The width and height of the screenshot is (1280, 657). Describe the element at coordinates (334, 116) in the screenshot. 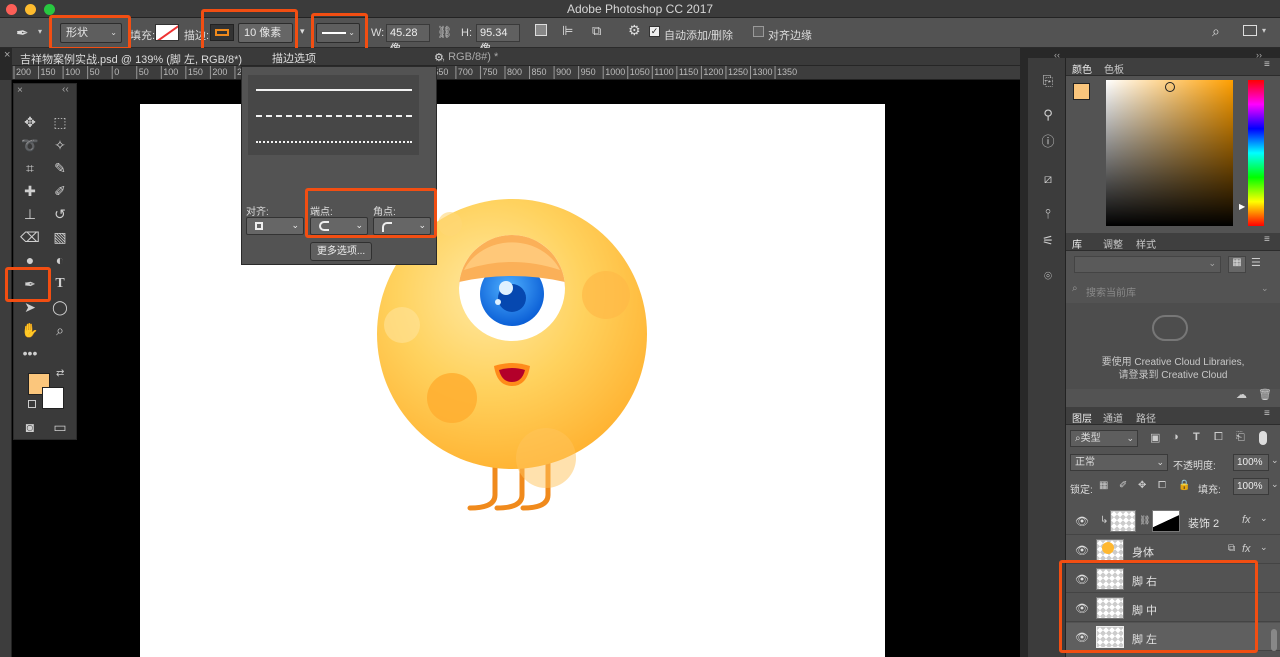

I see `dashed-stroke-option` at that location.